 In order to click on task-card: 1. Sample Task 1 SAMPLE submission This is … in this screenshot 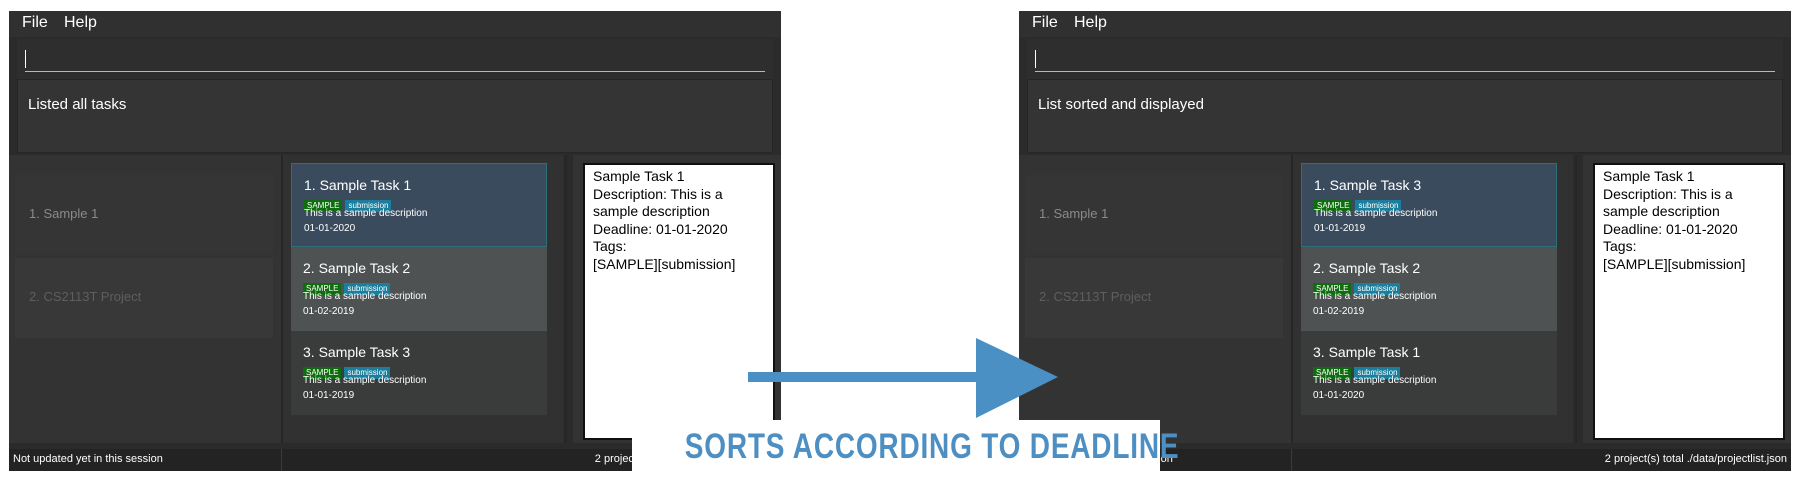, I will do `click(419, 205)`.